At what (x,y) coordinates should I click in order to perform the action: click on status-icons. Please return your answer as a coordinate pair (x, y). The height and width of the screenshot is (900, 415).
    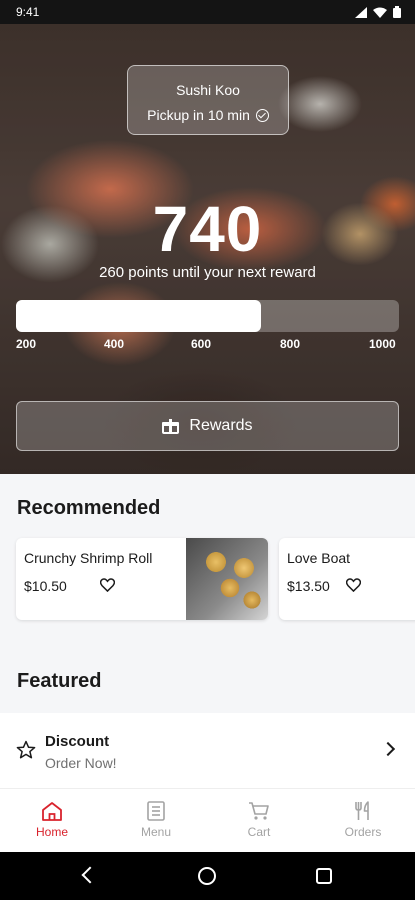
    Looking at the image, I should click on (378, 12).